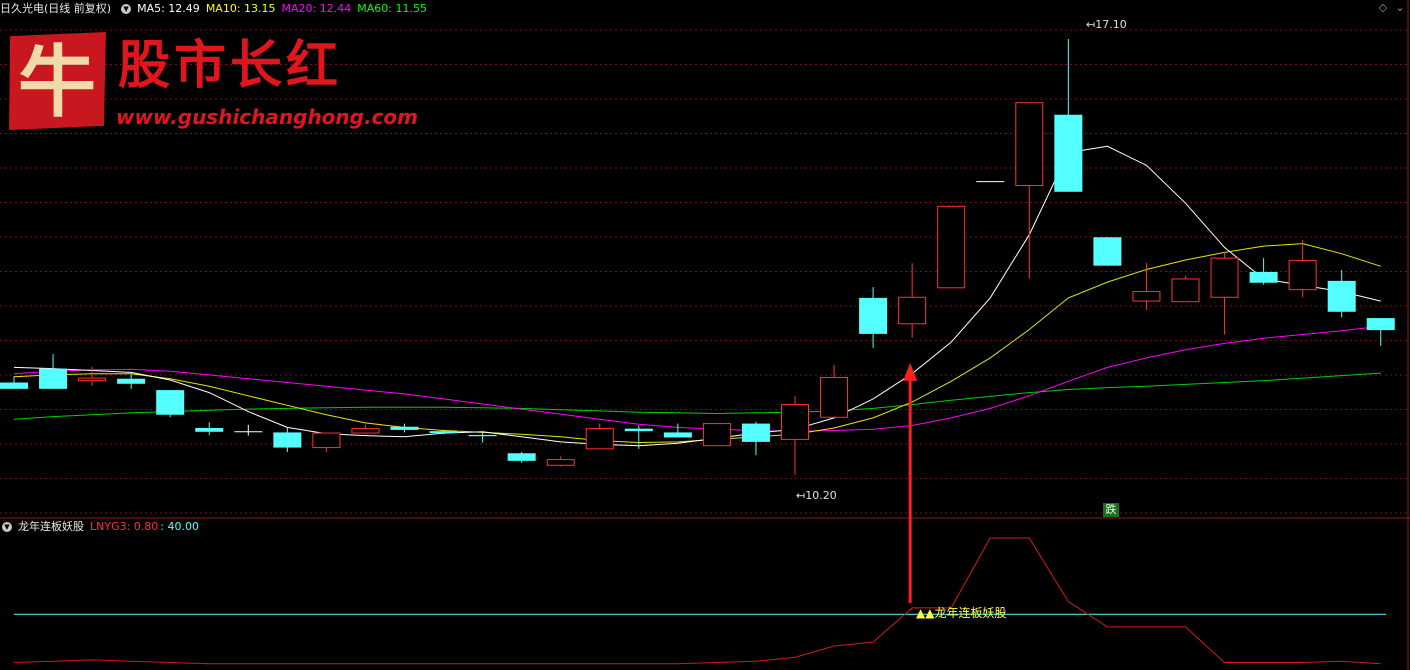 The width and height of the screenshot is (1410, 670). Describe the element at coordinates (267, 117) in the screenshot. I see `logo-url: www.gushichanghong.com` at that location.